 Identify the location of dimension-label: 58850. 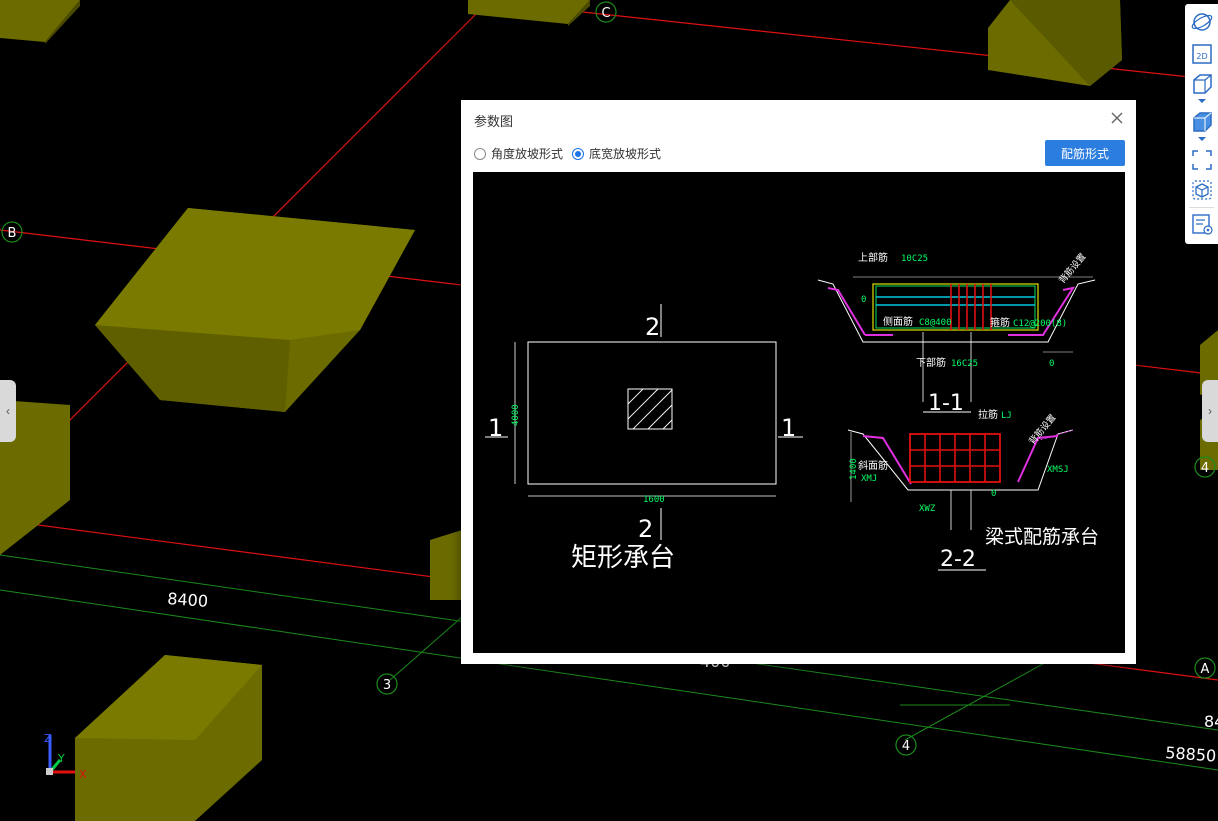
(1191, 754).